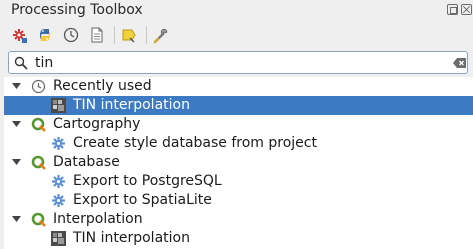  I want to click on models-icon, so click(19, 35).